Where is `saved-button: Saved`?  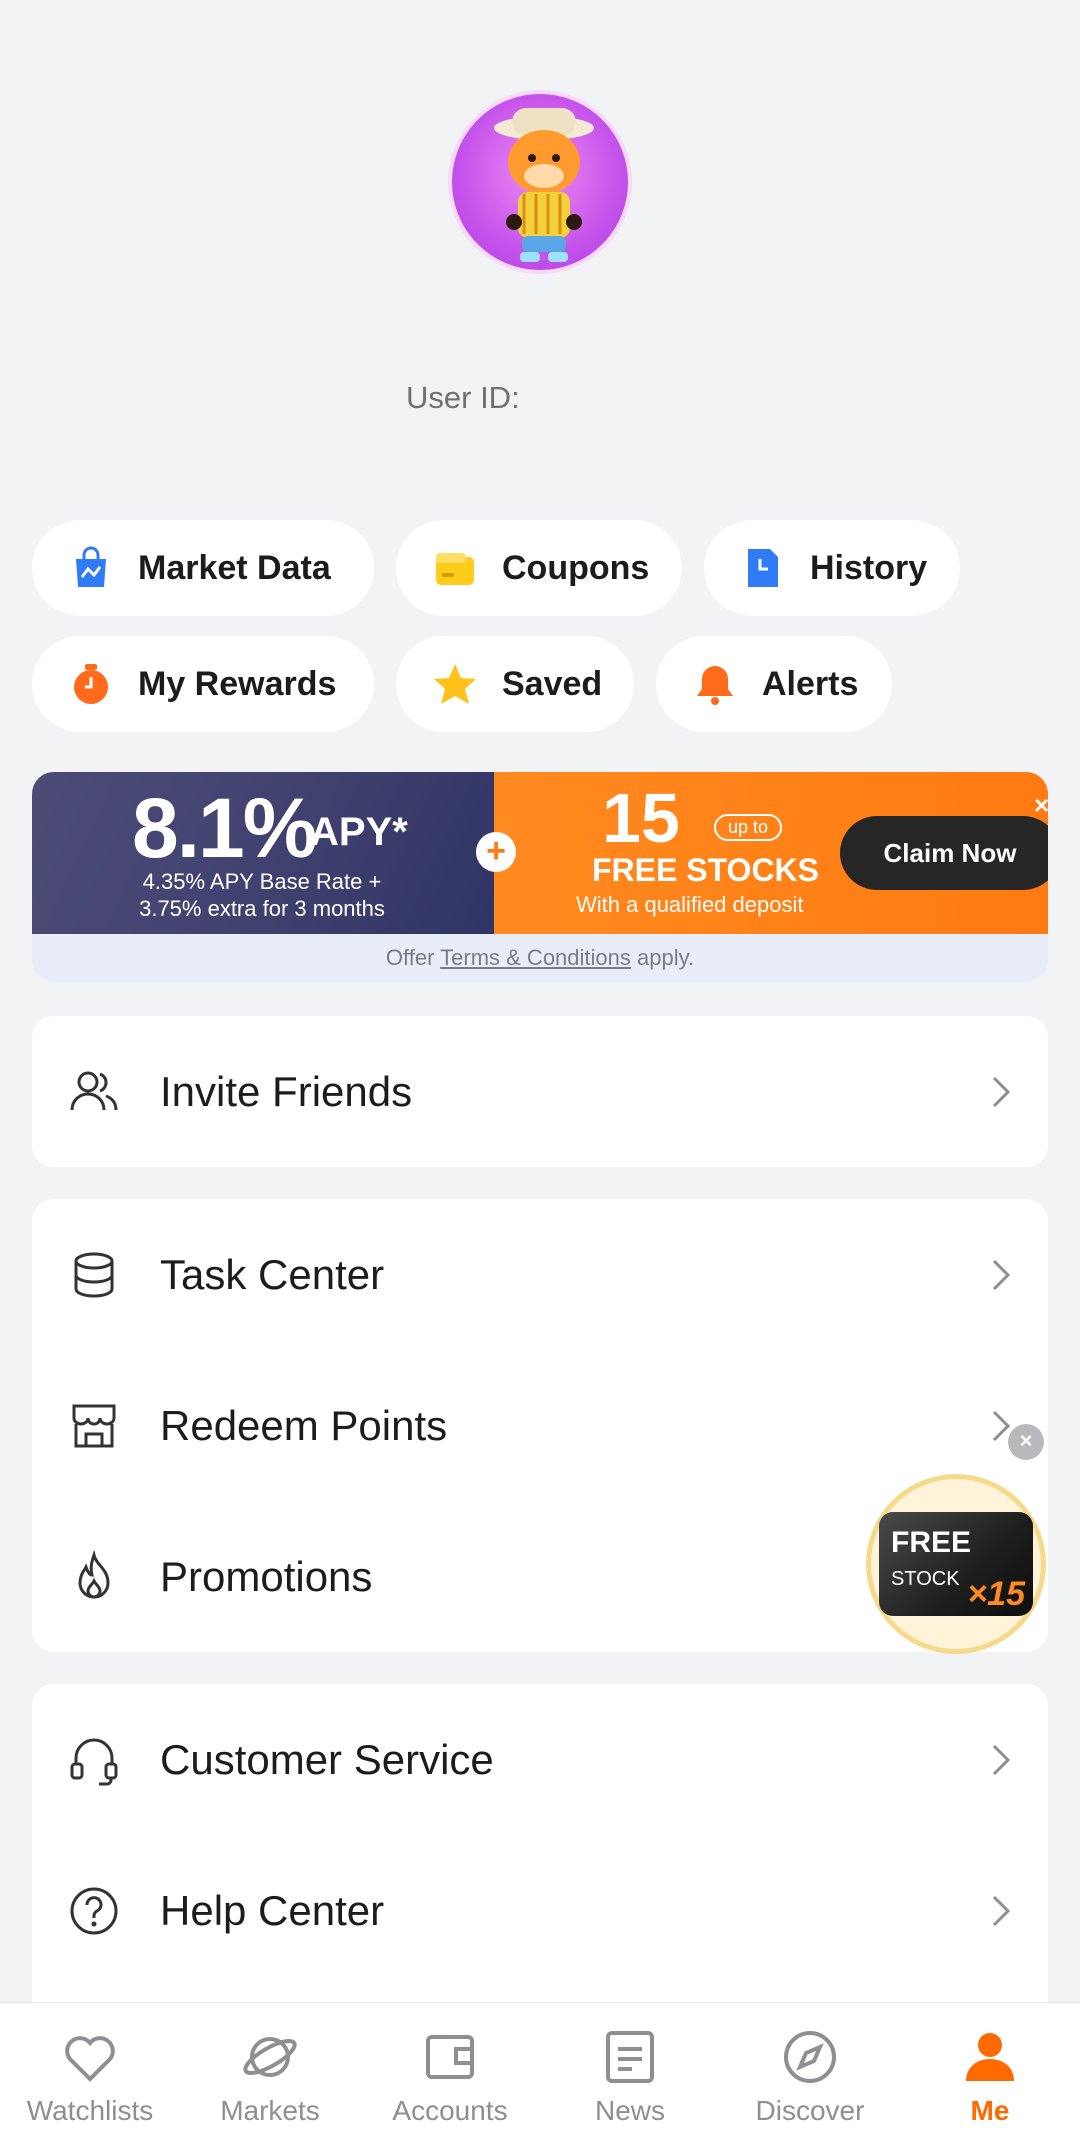 saved-button: Saved is located at coordinates (515, 684).